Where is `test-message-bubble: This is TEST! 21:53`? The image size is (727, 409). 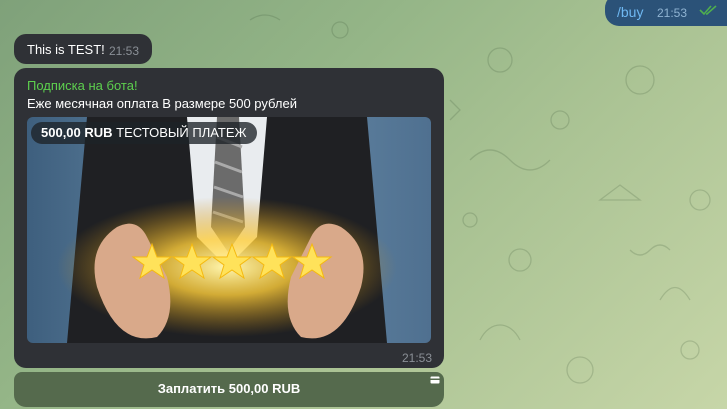 test-message-bubble: This is TEST! 21:53 is located at coordinates (83, 49).